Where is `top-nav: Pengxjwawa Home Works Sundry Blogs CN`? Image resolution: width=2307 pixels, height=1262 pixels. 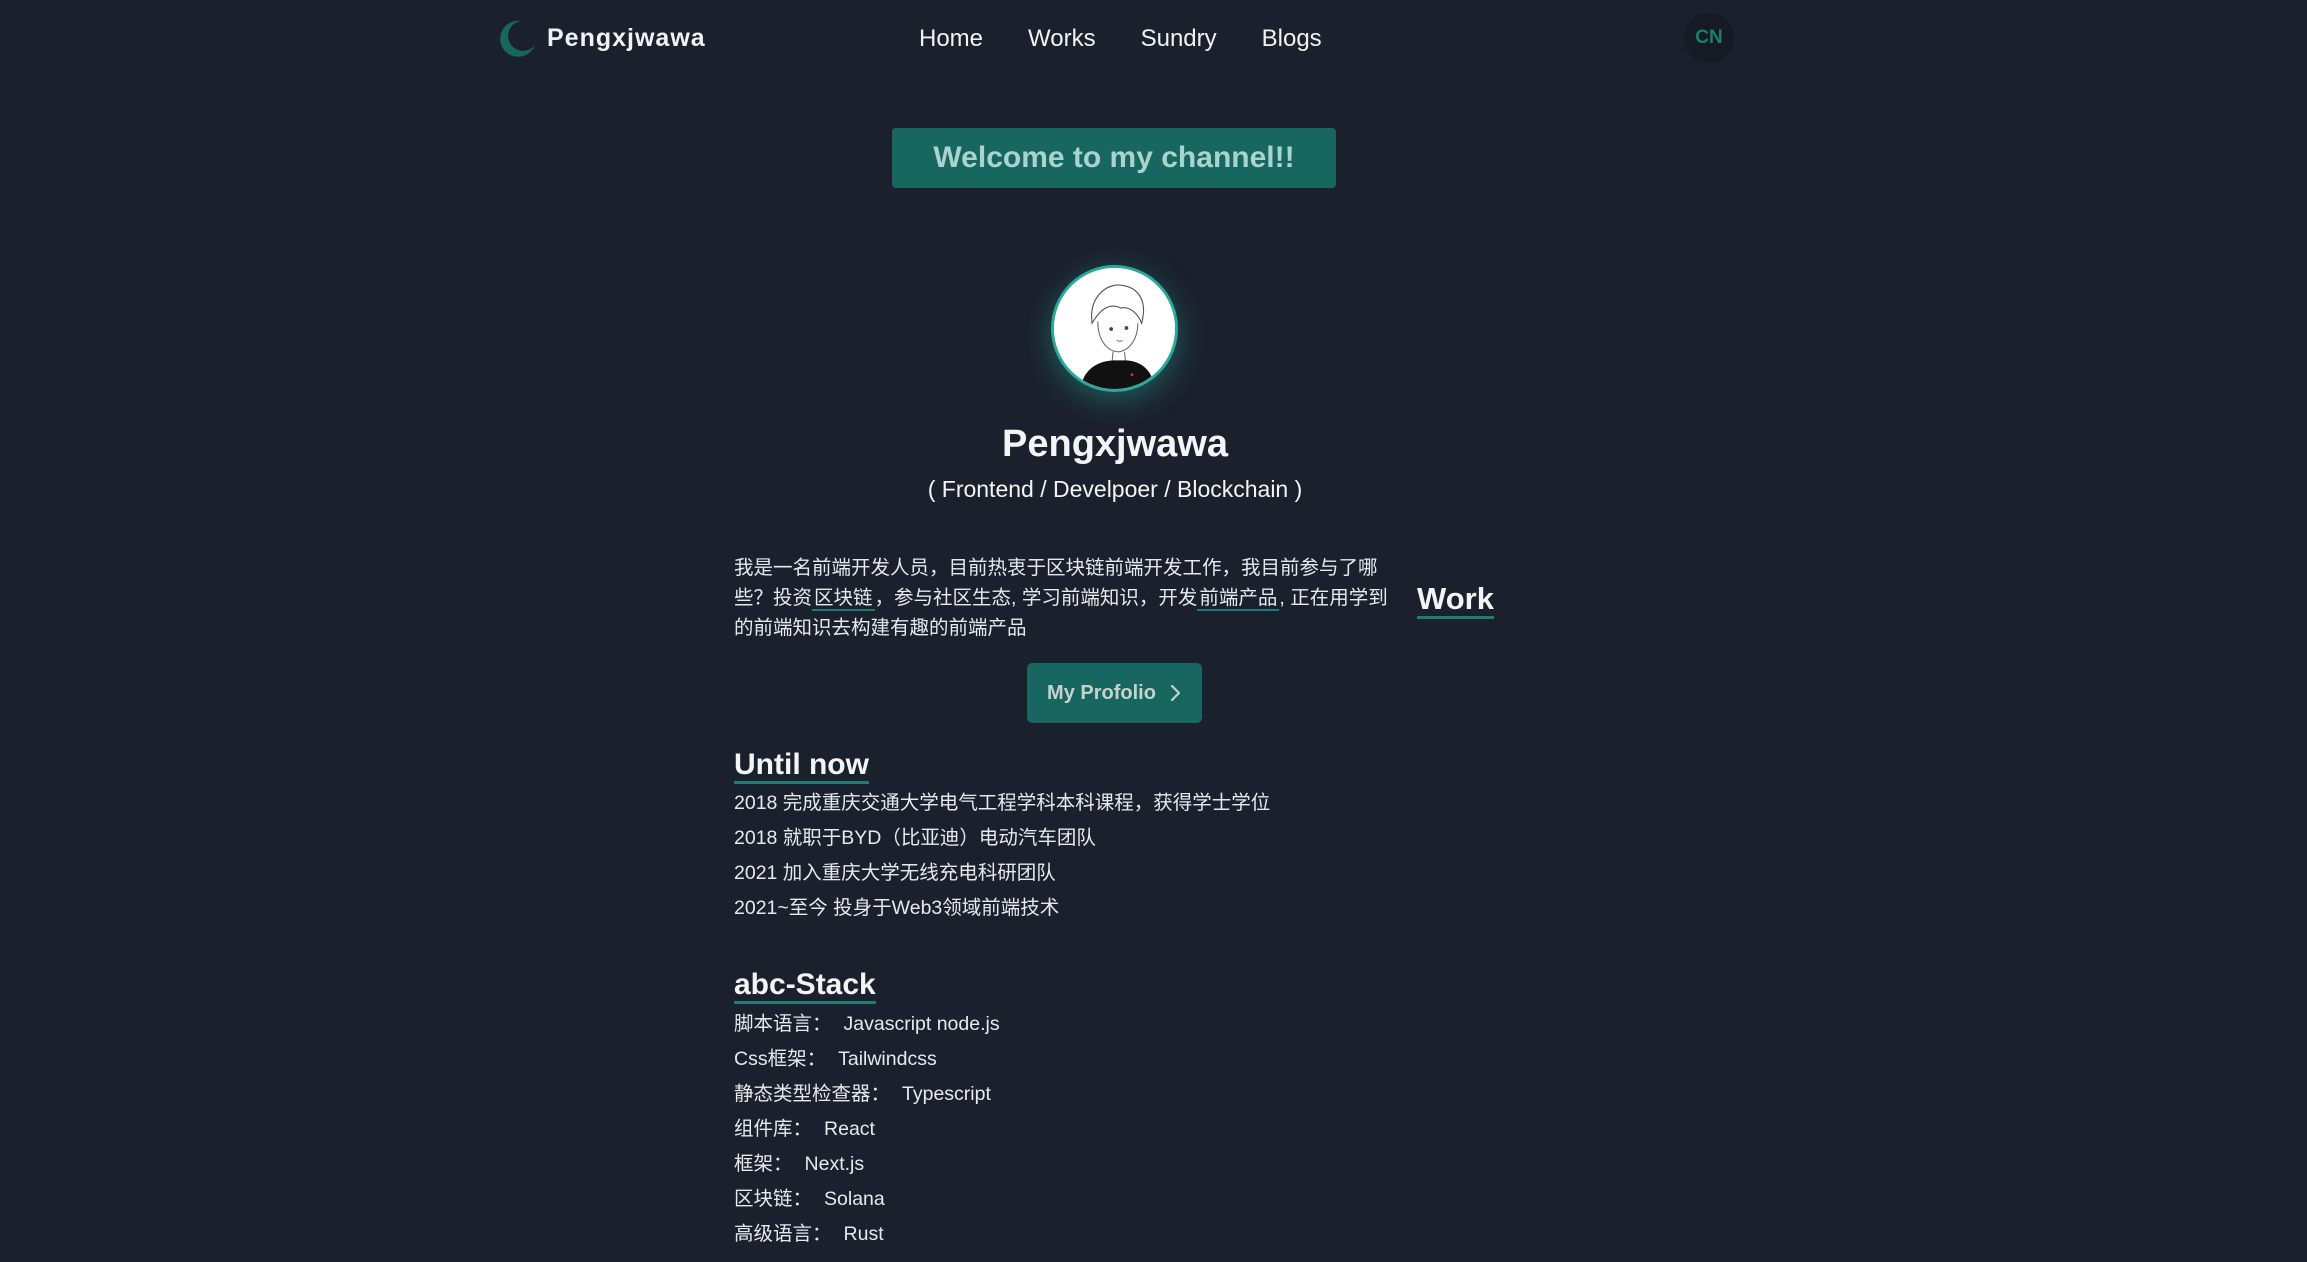 top-nav: Pengxjwawa Home Works Sundry Blogs CN is located at coordinates (1153, 40).